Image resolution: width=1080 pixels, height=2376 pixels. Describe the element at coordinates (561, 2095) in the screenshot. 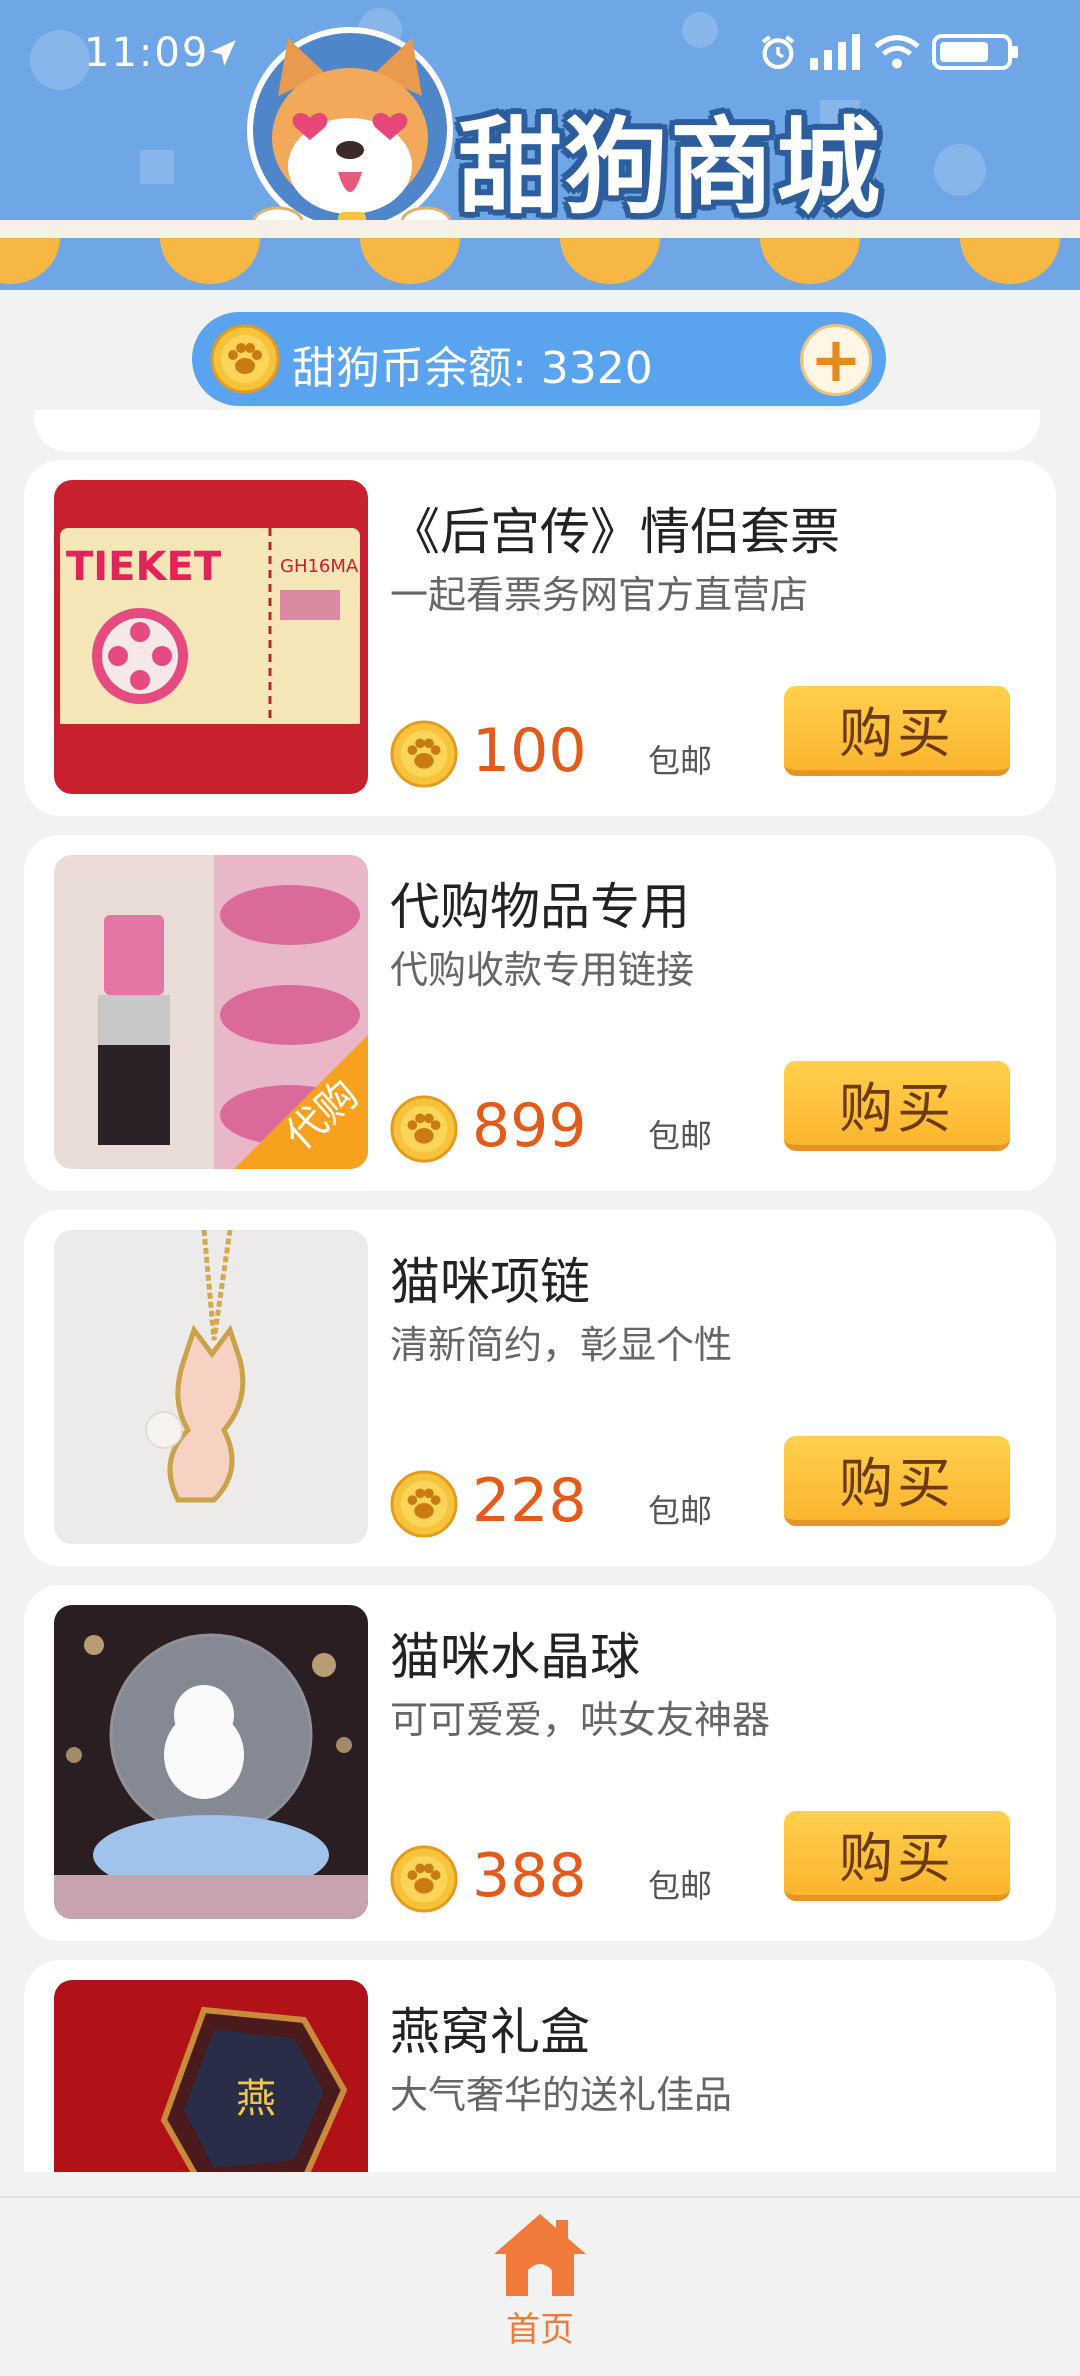

I see `product-desc: 大气奢华的送礼佳品` at that location.